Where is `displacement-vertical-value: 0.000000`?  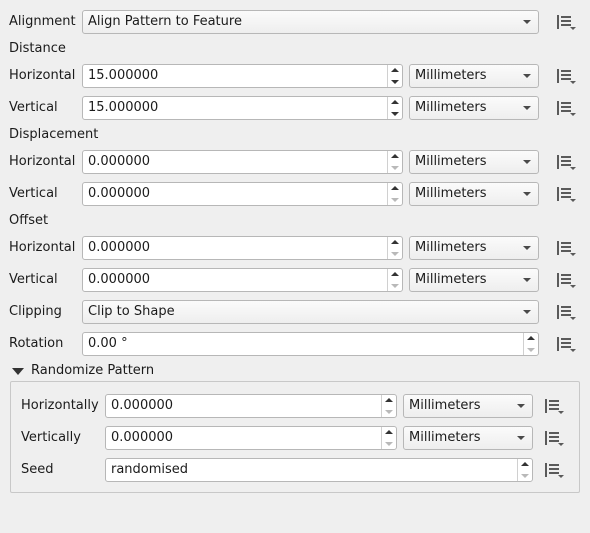 displacement-vertical-value: 0.000000 is located at coordinates (119, 193).